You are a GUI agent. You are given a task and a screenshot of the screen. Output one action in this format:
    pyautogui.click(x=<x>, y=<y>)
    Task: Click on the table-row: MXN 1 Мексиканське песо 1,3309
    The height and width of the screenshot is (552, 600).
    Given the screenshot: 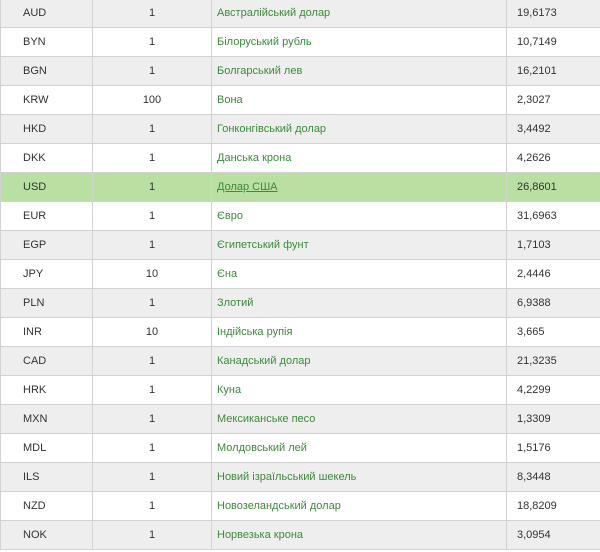 What is the action you would take?
    pyautogui.click(x=300, y=419)
    